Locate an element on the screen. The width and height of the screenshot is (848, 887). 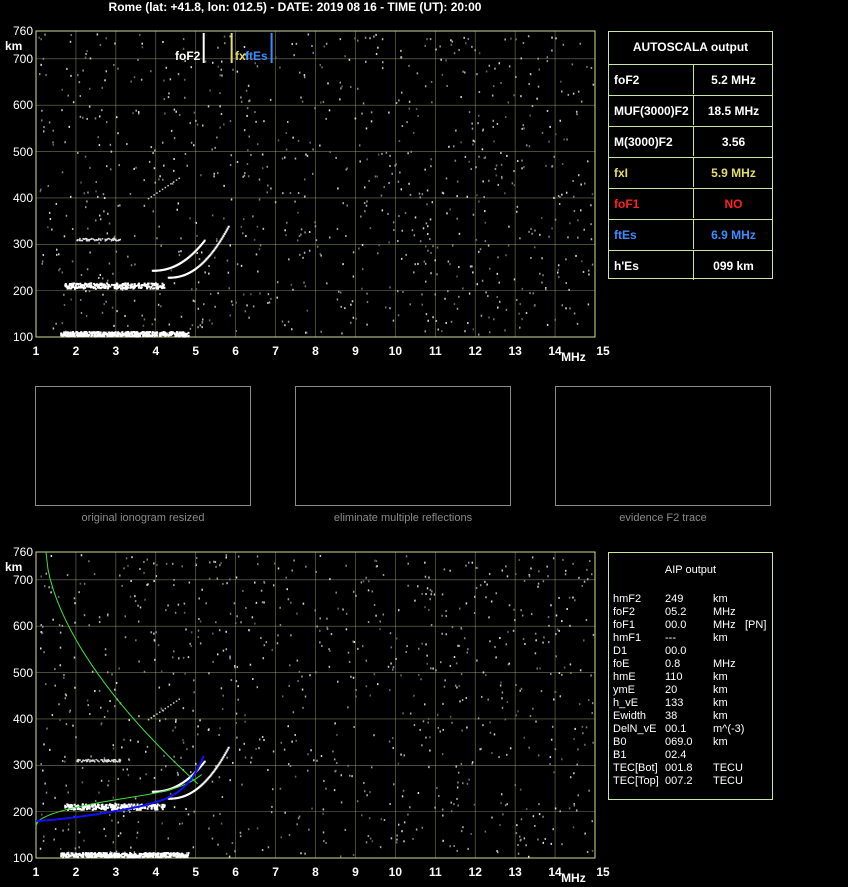
y-tick-label: 200 is located at coordinates (22, 811).